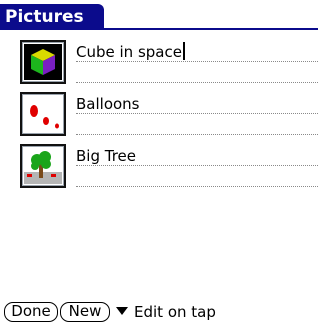 The image size is (322, 328). I want to click on edit-mode-popup: Edit on tap, so click(166, 312).